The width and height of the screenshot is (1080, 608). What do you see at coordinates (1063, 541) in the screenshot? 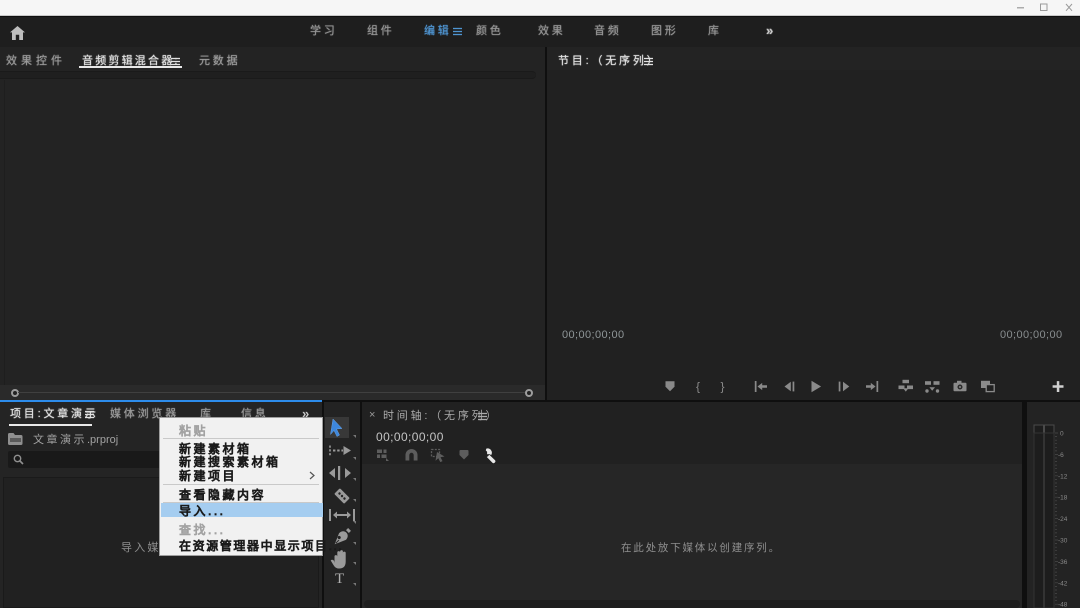
I see `svg-text: -30` at bounding box center [1063, 541].